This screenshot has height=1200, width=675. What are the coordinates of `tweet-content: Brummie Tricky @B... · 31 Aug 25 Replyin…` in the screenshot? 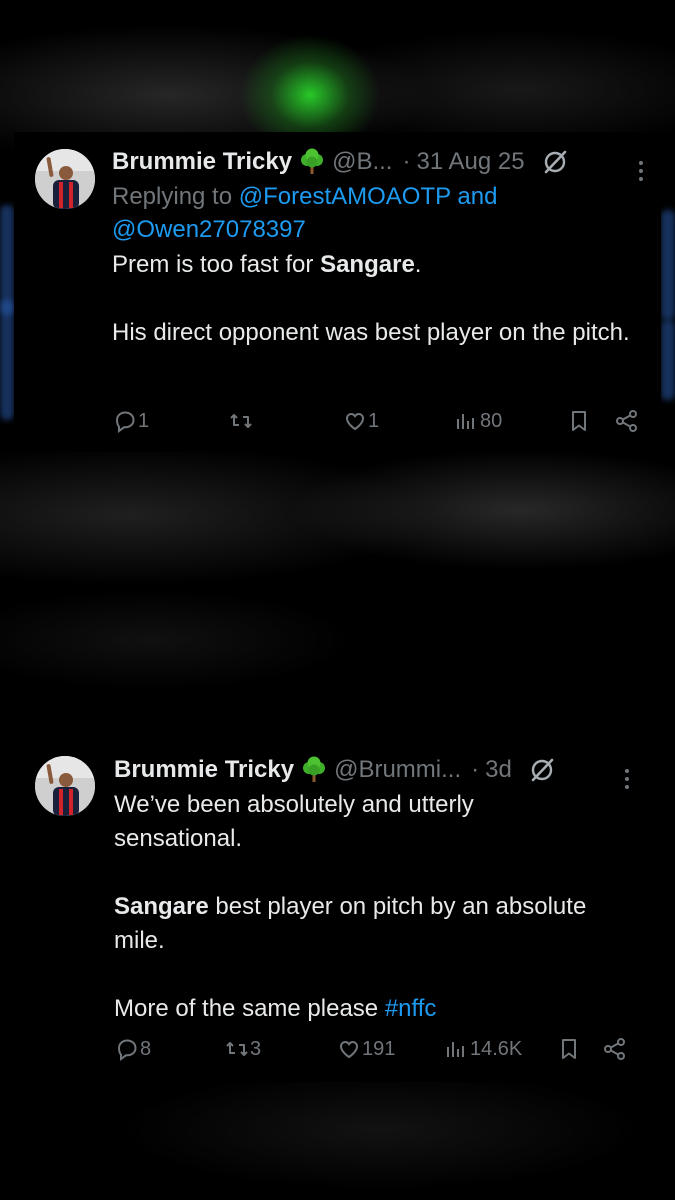 It's located at (378, 247).